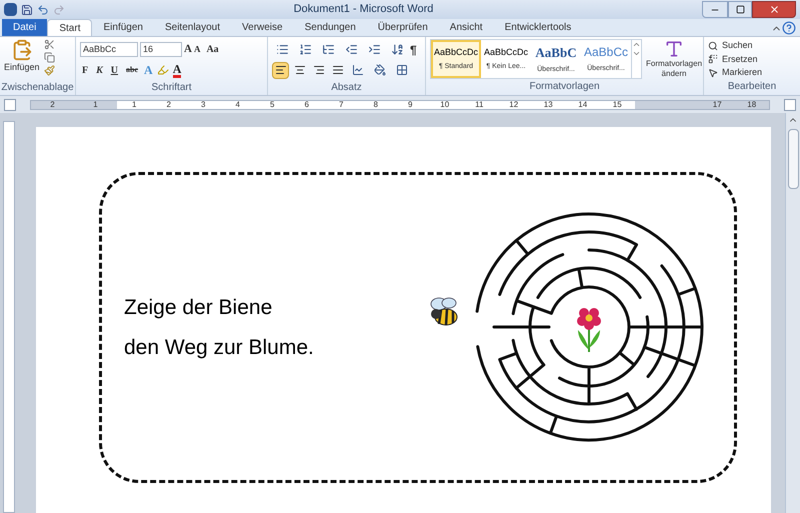 The image size is (800, 513). Describe the element at coordinates (793, 159) in the screenshot. I see `scroll-thumb` at that location.